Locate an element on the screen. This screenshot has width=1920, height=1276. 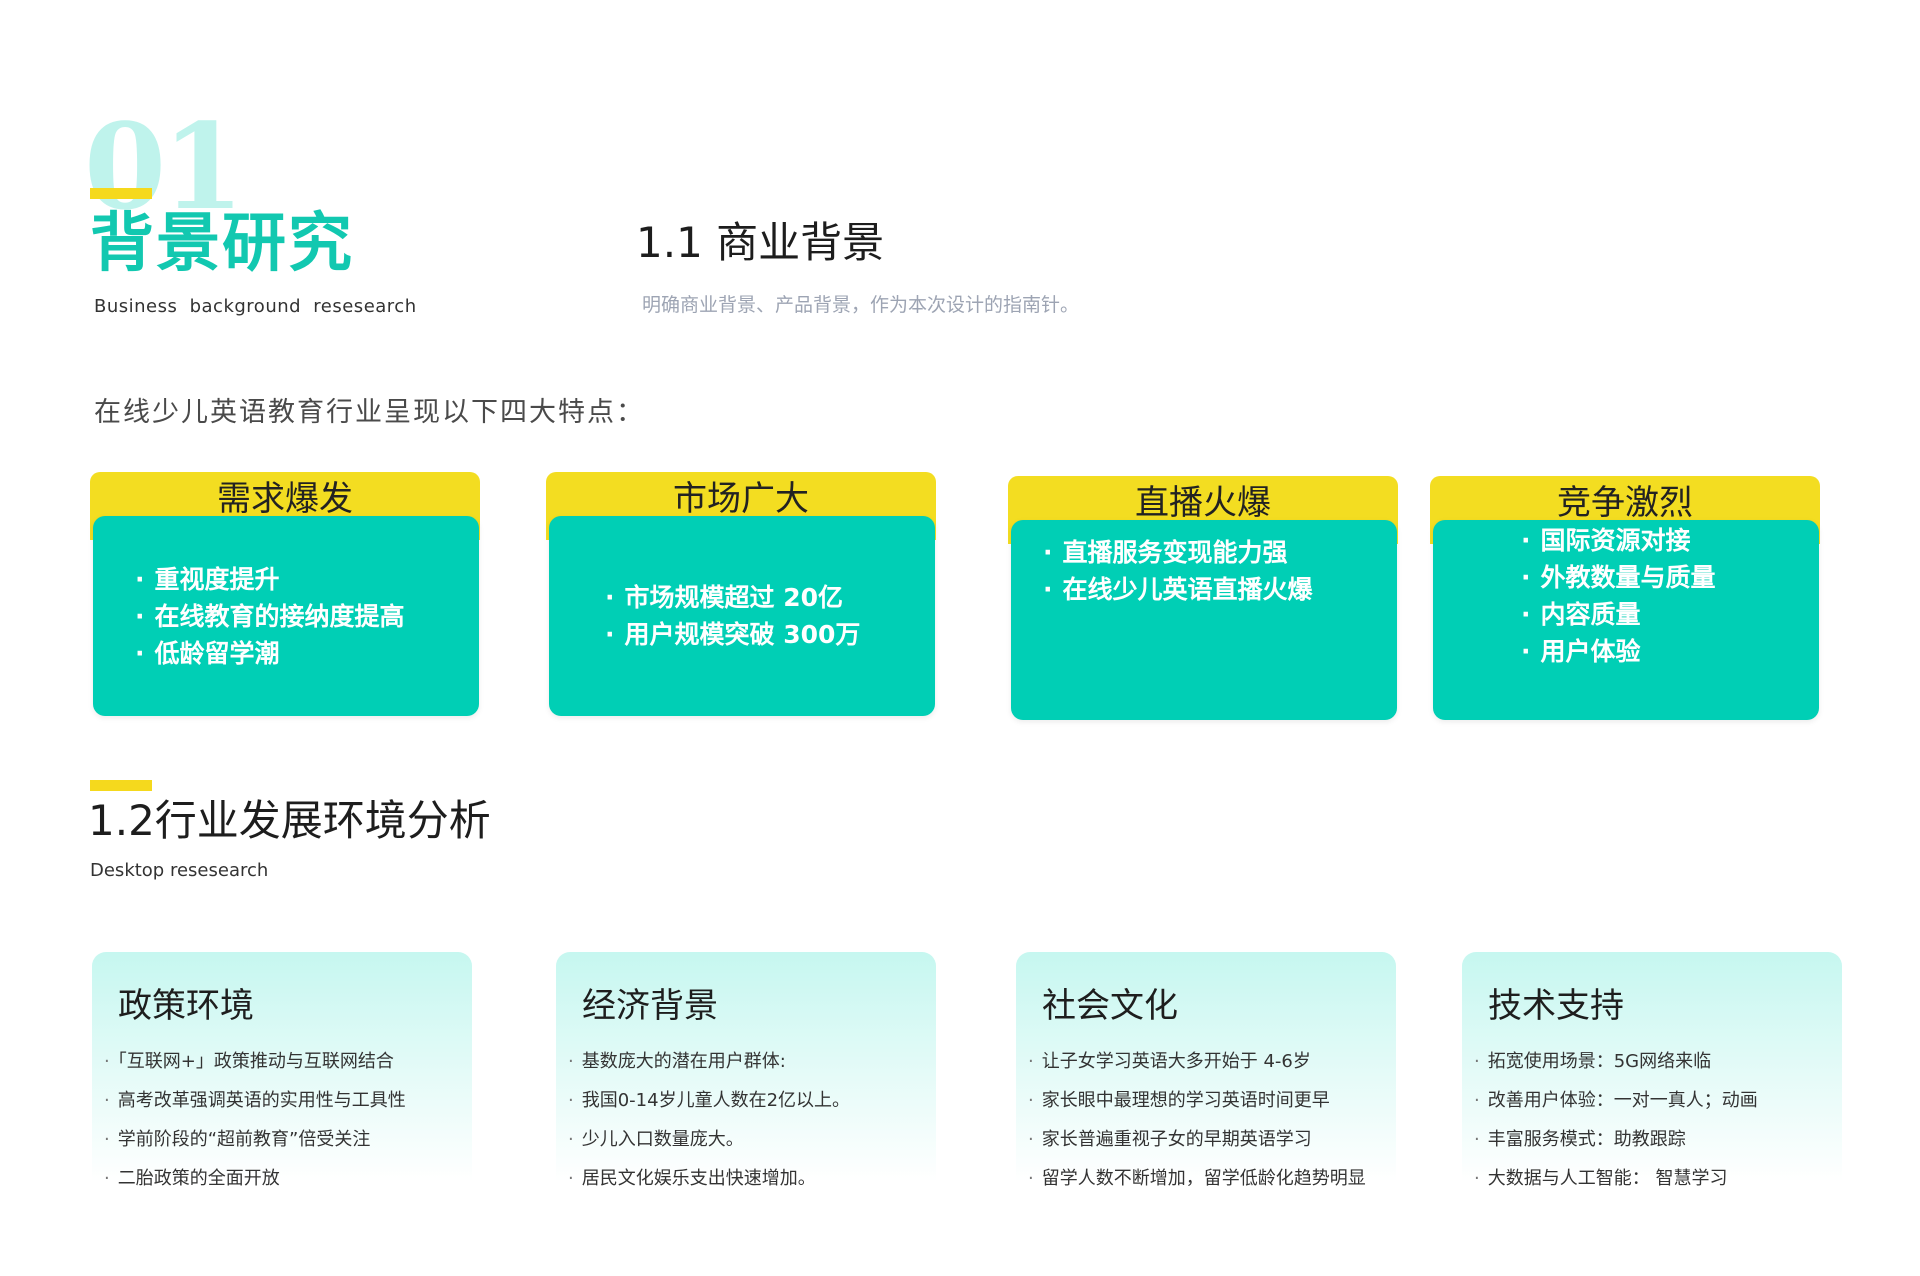
feature-item: 用户体验 is located at coordinates (1670, 651).